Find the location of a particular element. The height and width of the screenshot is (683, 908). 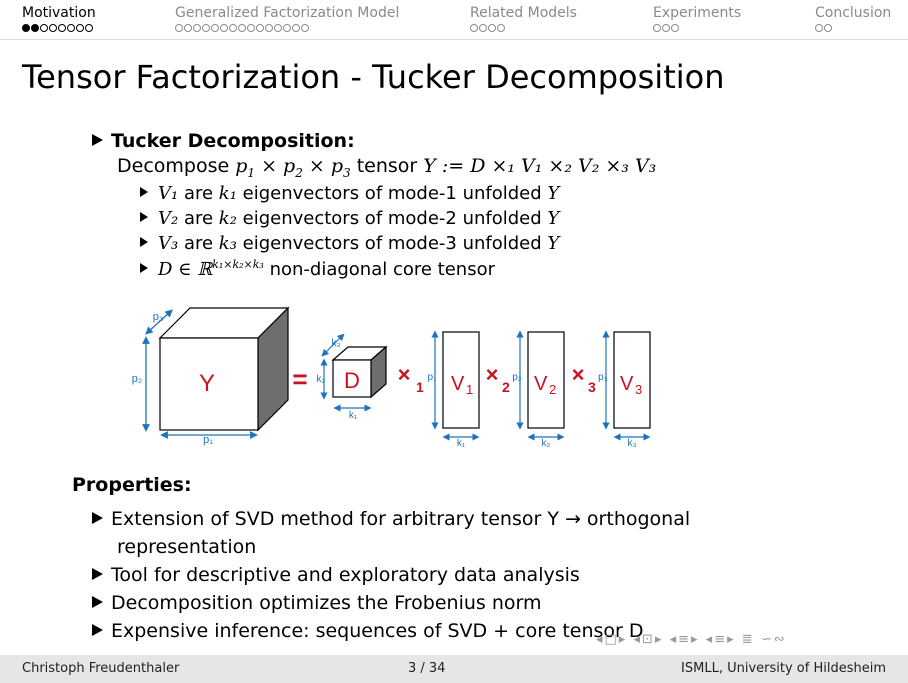

label-k3-v3: k₃ is located at coordinates (631, 443).